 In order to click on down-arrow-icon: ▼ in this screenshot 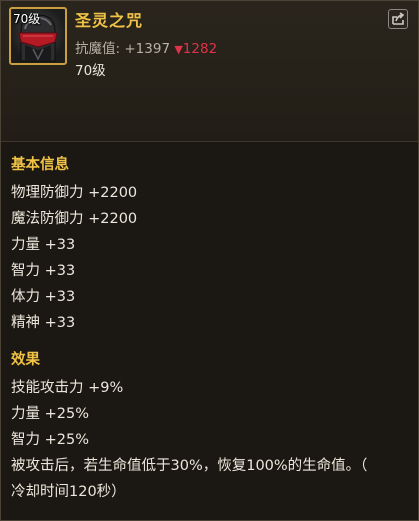, I will do `click(178, 49)`.